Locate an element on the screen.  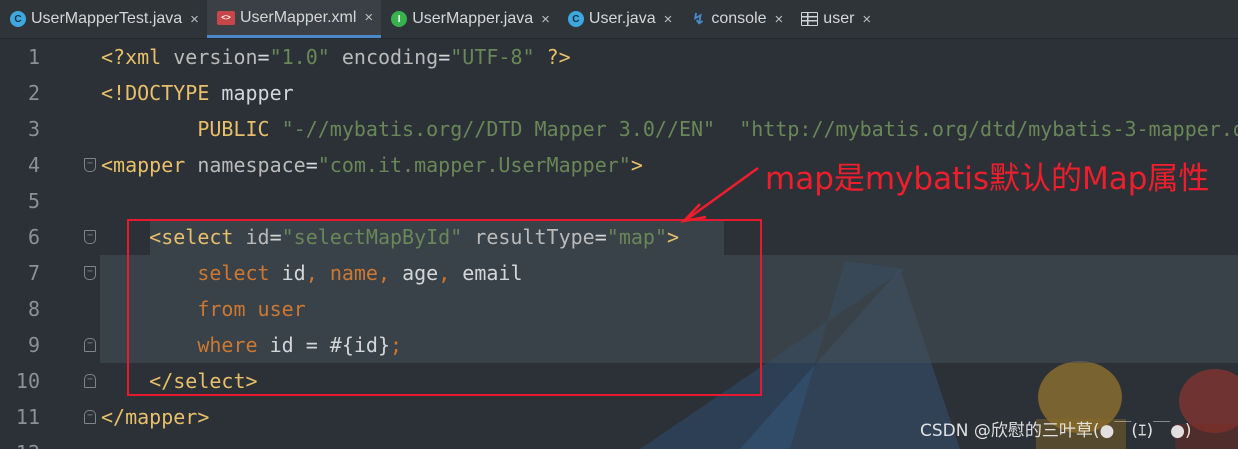
line-number: 9 is located at coordinates (33, 345).